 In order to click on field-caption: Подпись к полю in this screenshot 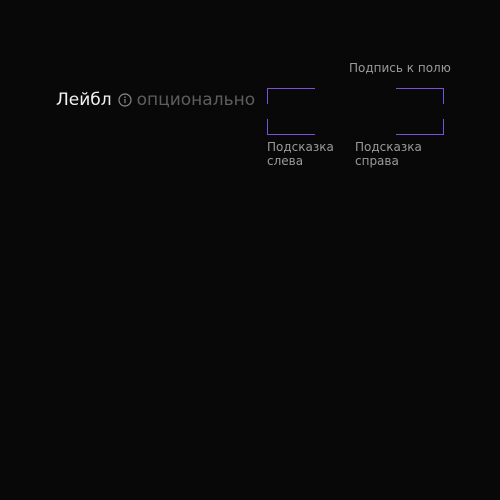, I will do `click(400, 68)`.